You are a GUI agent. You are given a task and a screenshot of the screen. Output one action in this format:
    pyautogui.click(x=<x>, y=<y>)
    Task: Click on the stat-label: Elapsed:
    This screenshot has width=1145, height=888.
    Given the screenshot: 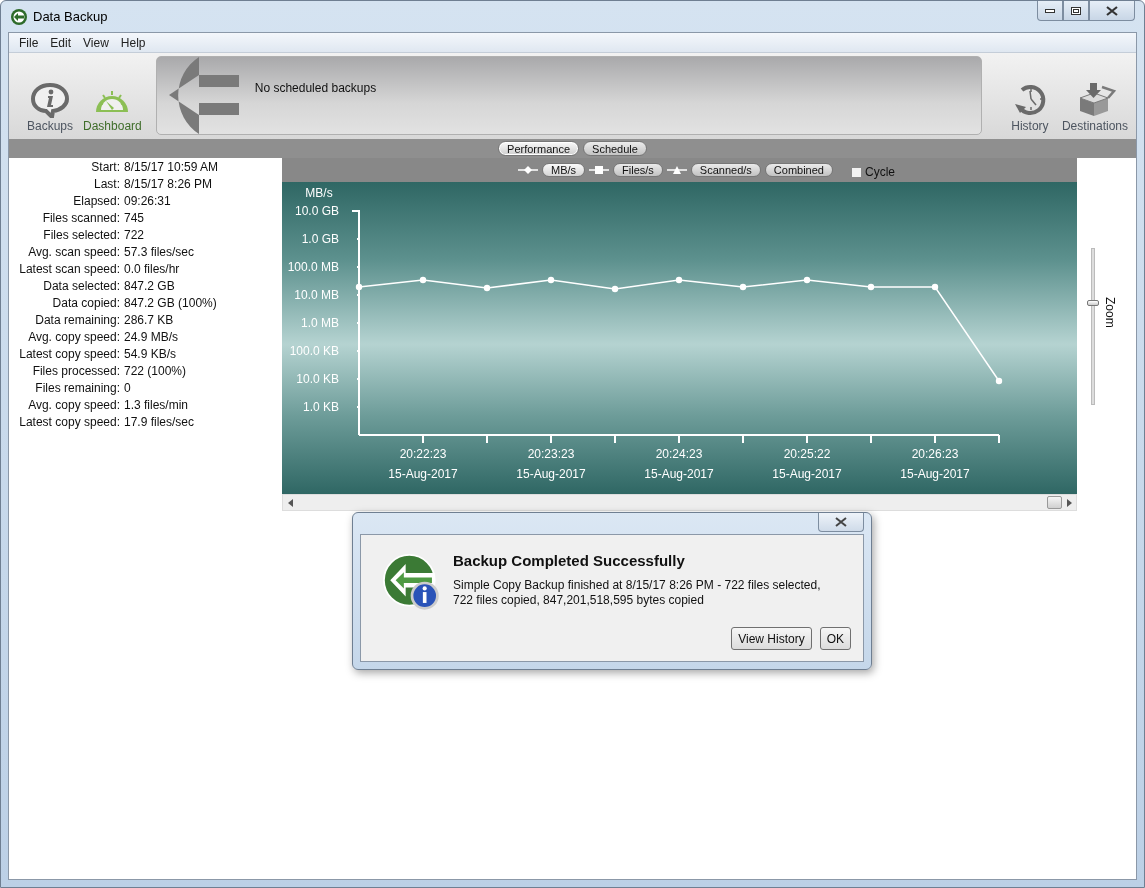 What is the action you would take?
    pyautogui.click(x=96, y=201)
    